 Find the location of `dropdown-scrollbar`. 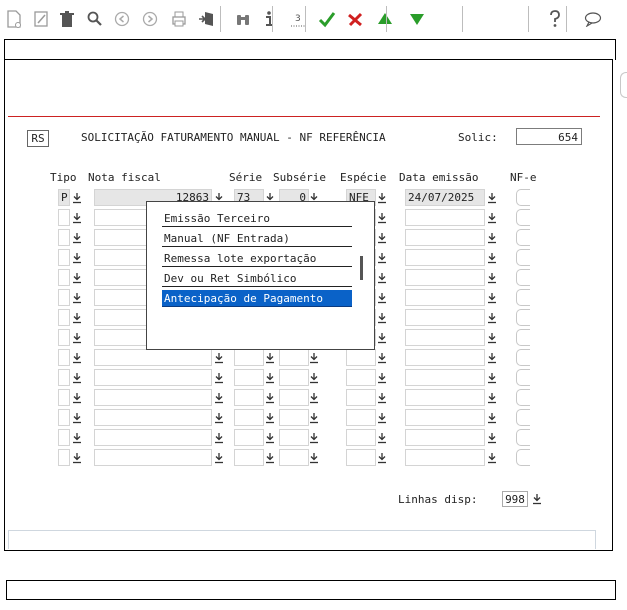

dropdown-scrollbar is located at coordinates (361, 268).